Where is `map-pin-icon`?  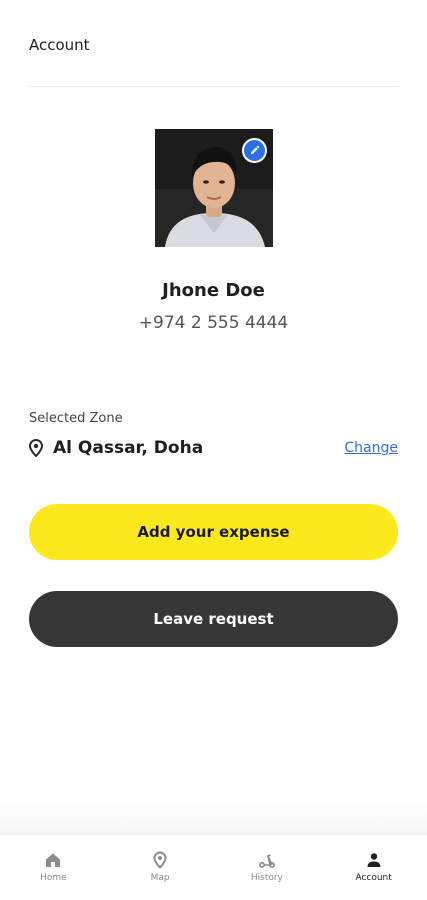
map-pin-icon is located at coordinates (160, 860).